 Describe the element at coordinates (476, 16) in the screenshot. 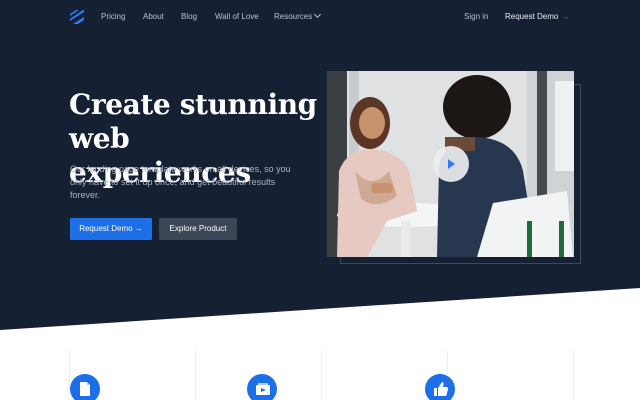

I see `sign-in-link: Sign in` at that location.